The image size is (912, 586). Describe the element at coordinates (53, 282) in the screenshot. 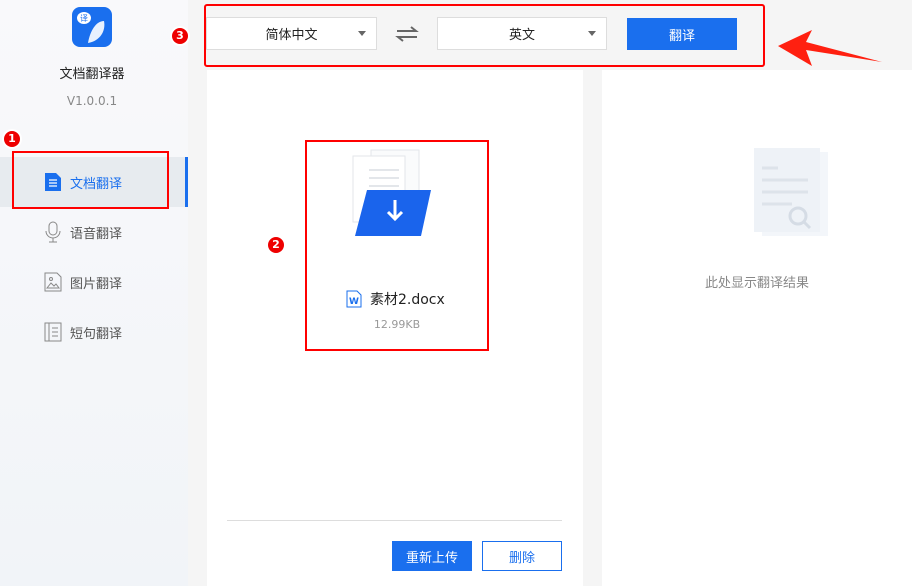

I see `image-icon` at that location.